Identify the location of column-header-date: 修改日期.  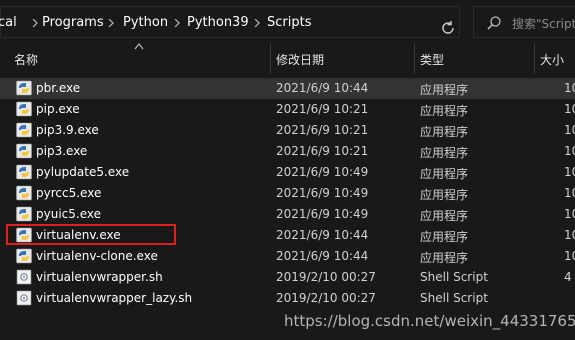
(300, 59).